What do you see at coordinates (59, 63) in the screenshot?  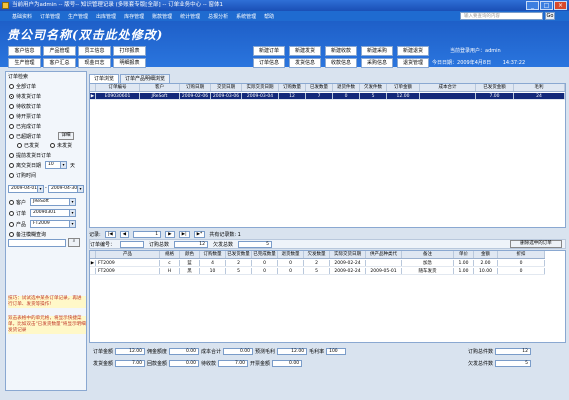 I see `customer-summary-button: 客户汇总` at bounding box center [59, 63].